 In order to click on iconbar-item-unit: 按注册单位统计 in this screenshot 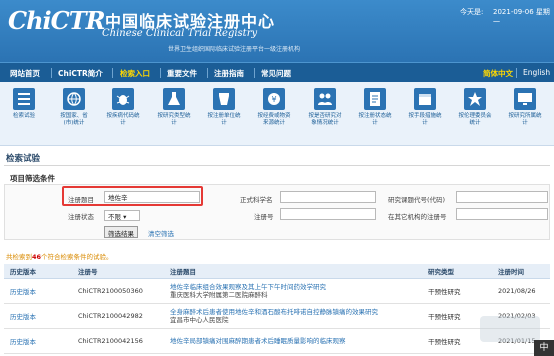, I will do `click(224, 107)`.